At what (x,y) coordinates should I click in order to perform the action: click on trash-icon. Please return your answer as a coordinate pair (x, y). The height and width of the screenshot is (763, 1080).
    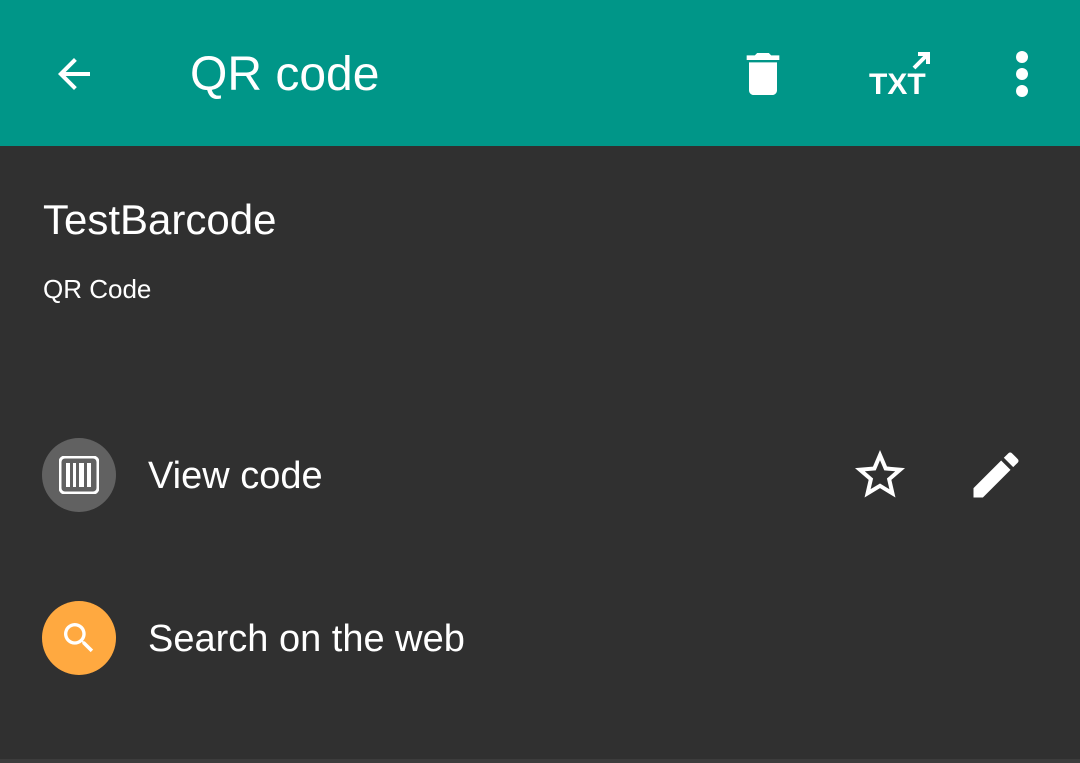
    Looking at the image, I should click on (763, 74).